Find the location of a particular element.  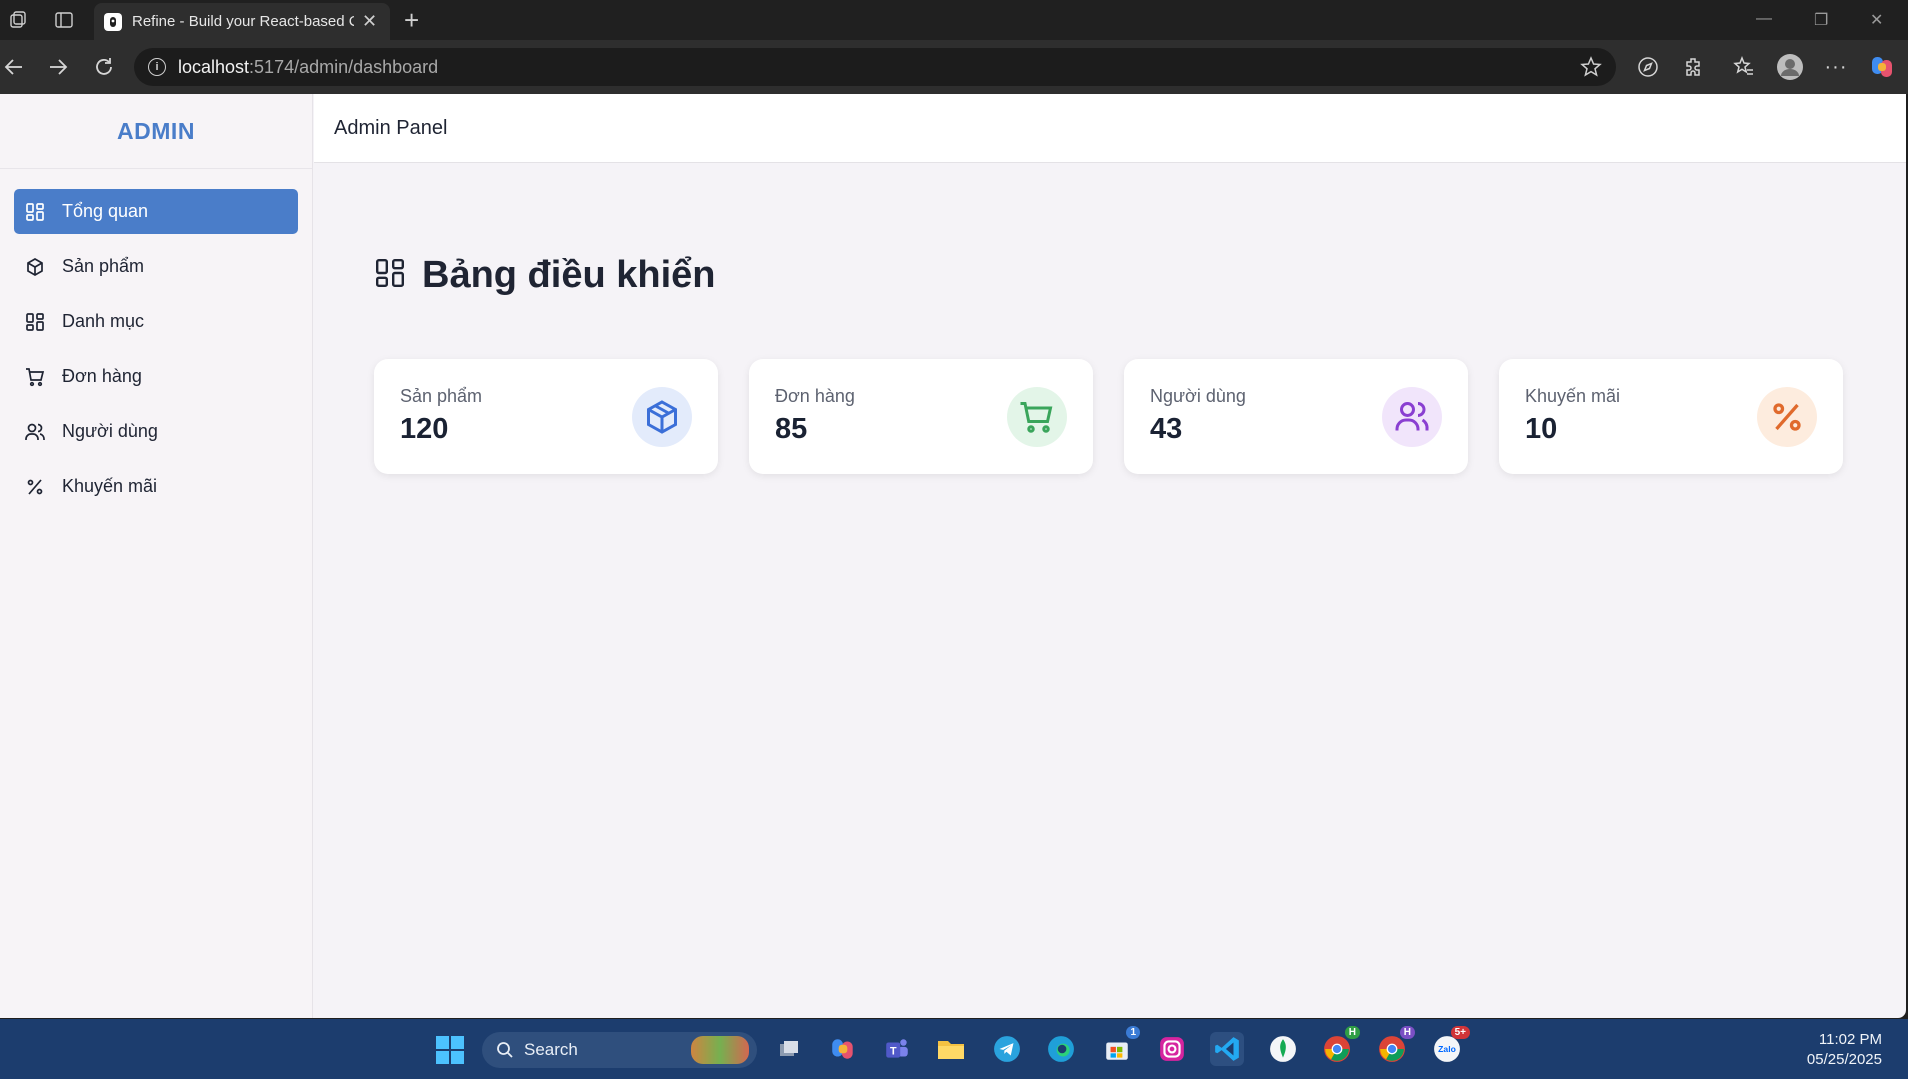

address-bar: i localhost:5174/admin/dashboard is located at coordinates (875, 67).